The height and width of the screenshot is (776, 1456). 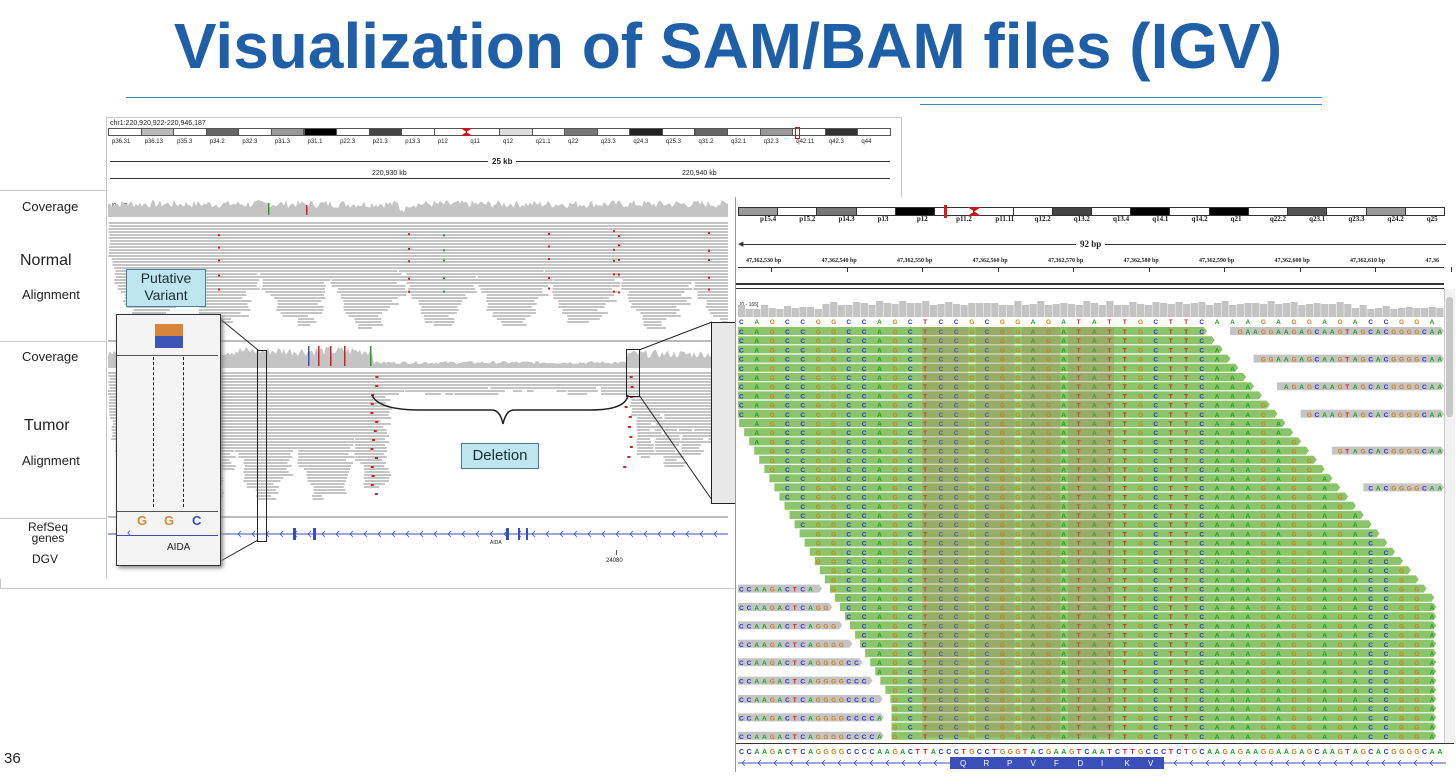 I want to click on title-underline-accent, so click(x=1121, y=104).